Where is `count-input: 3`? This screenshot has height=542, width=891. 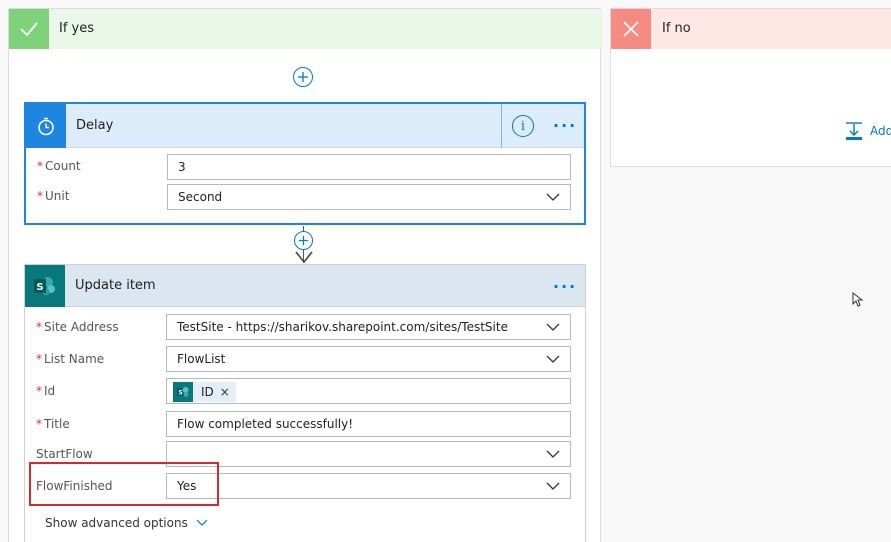
count-input: 3 is located at coordinates (369, 167).